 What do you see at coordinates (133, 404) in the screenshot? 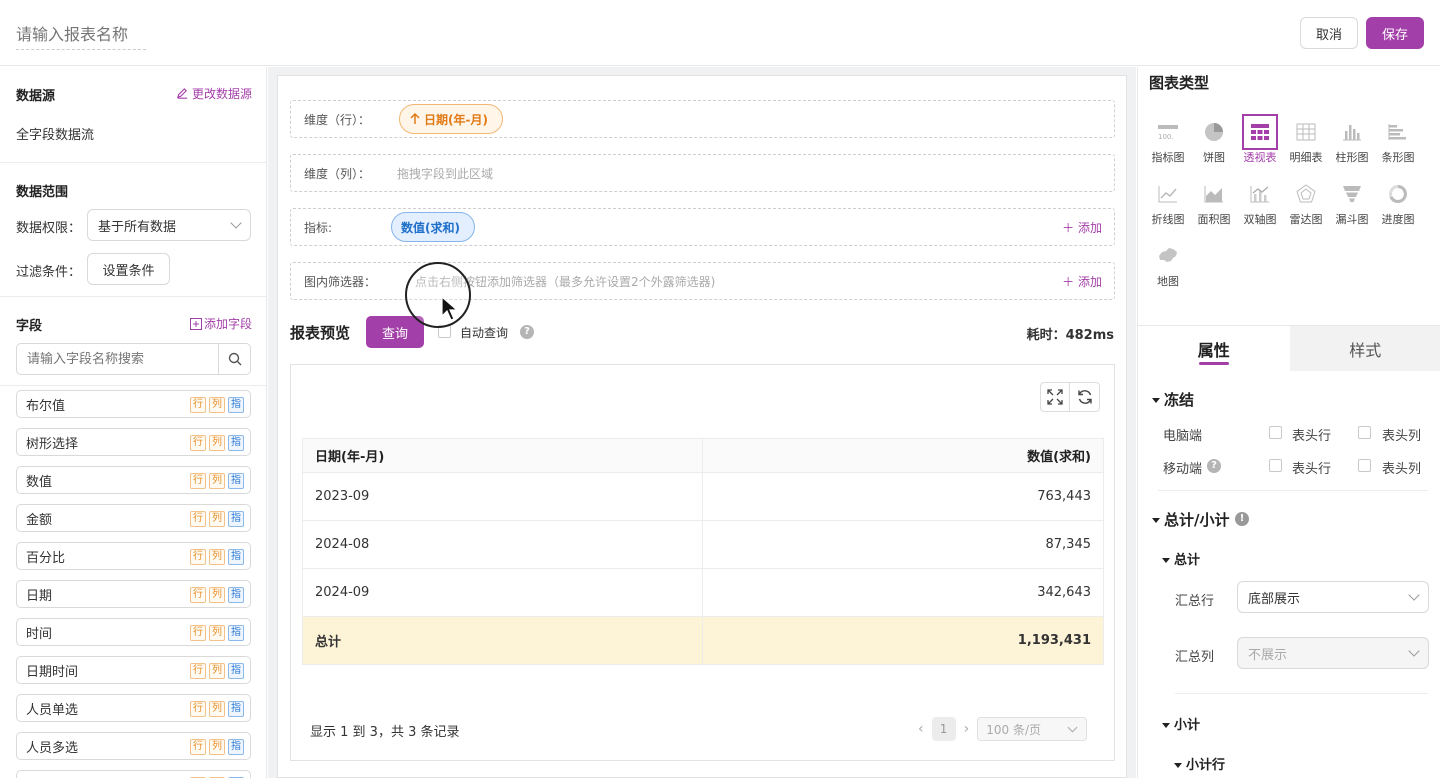
I see `field-item: 布尔值 行列指` at bounding box center [133, 404].